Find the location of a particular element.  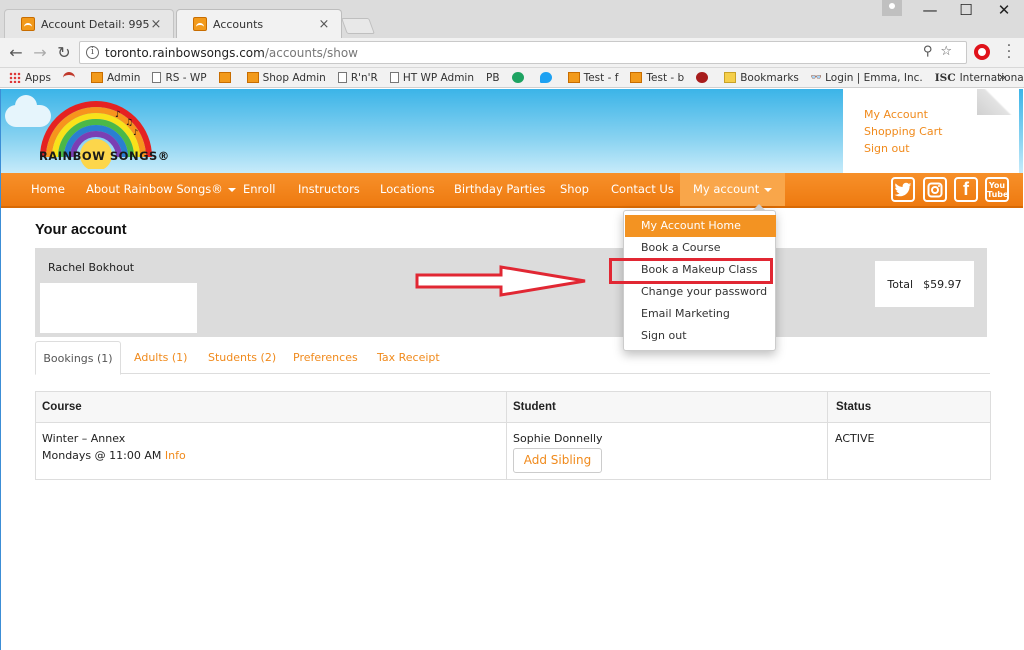

url-host: toronto.rainbowsongs.com is located at coordinates (185, 52).